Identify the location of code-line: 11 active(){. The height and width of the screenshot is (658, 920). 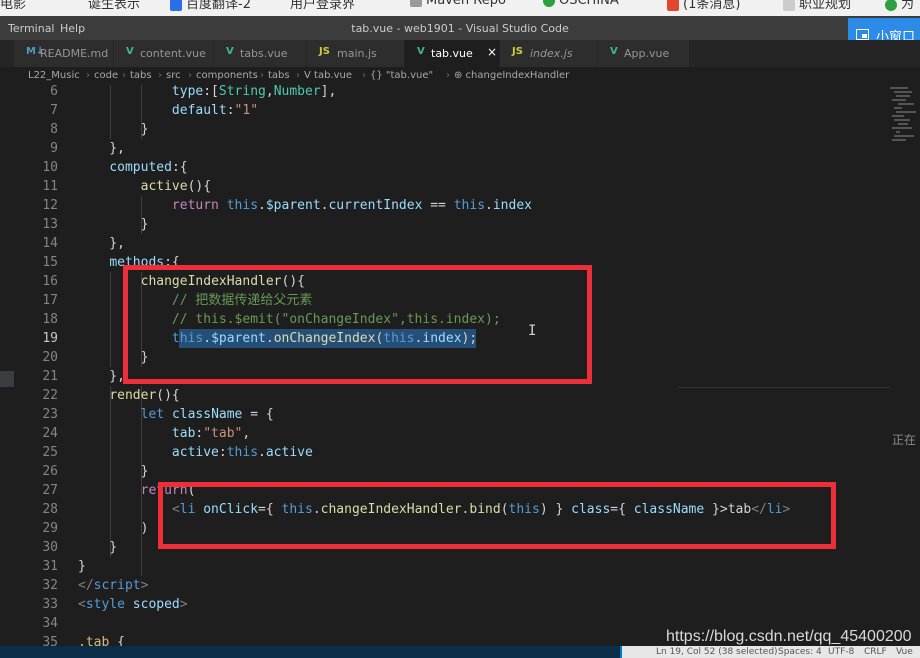
(440, 186).